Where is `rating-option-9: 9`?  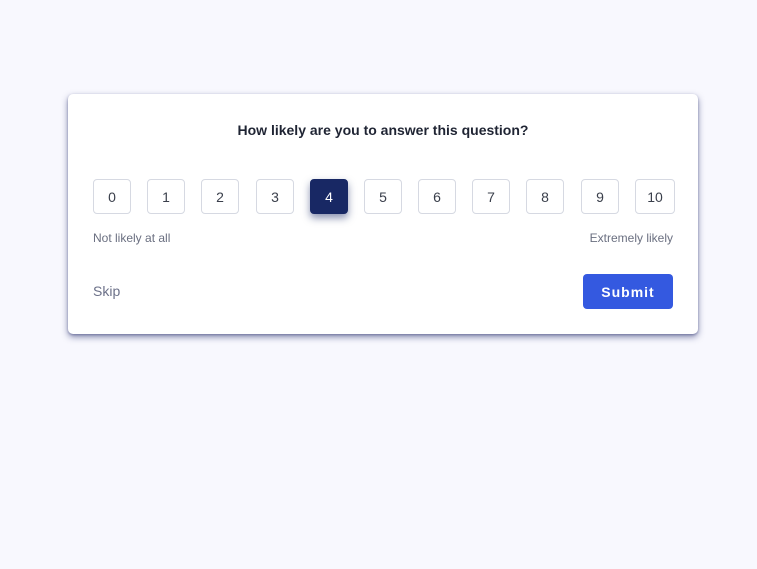 rating-option-9: 9 is located at coordinates (600, 196).